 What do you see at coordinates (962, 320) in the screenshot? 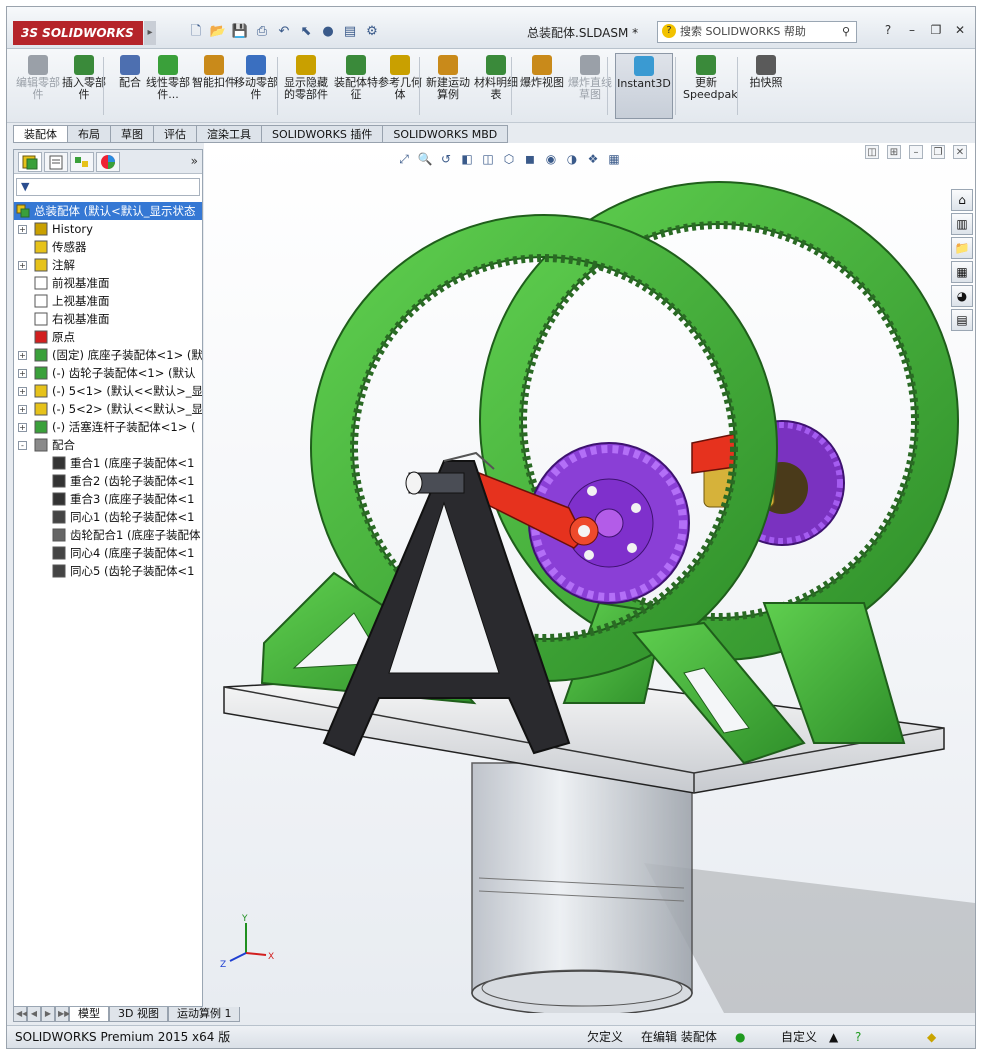
I see `custom-properties-icon: ▤` at bounding box center [962, 320].